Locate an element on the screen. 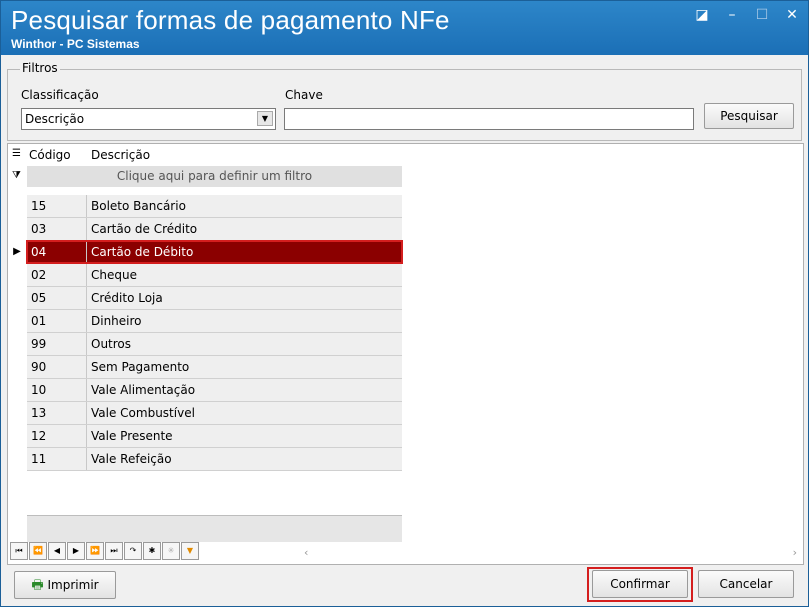  close-icon: ✕ is located at coordinates (792, 15).